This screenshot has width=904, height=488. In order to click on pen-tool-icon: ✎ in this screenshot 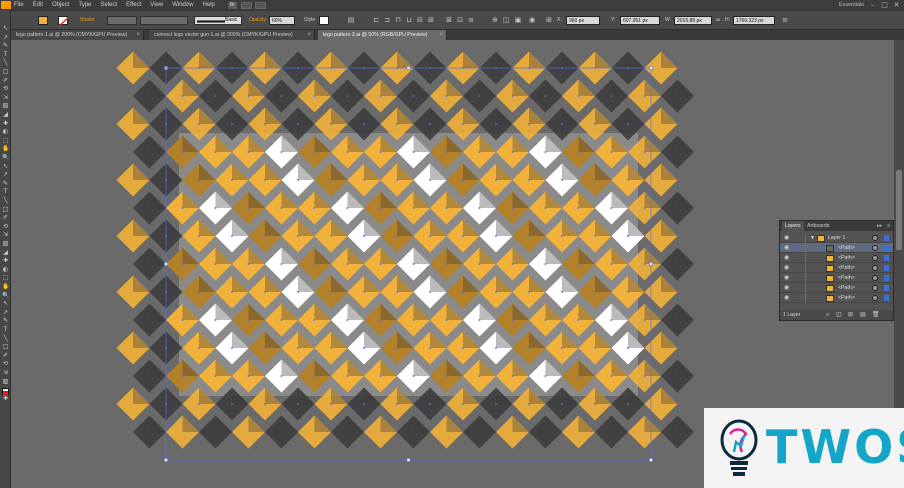, I will do `click(5, 46)`.